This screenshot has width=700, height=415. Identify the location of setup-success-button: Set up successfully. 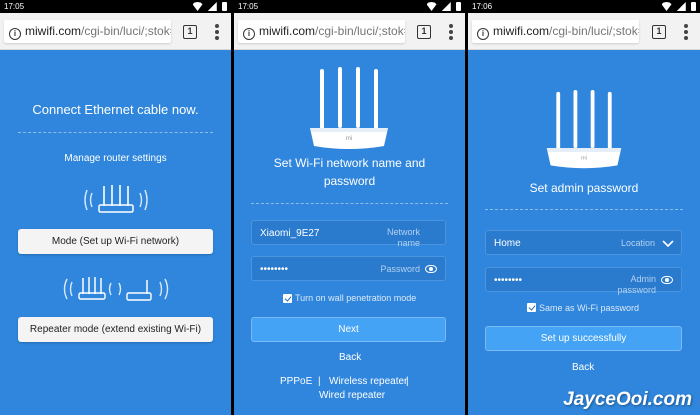
(583, 338).